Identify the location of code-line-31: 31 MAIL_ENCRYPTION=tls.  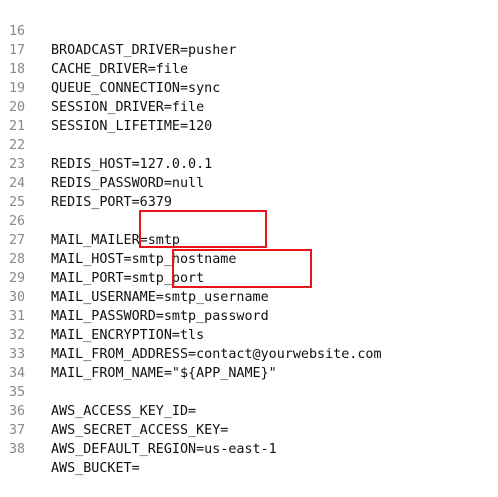
(102, 315).